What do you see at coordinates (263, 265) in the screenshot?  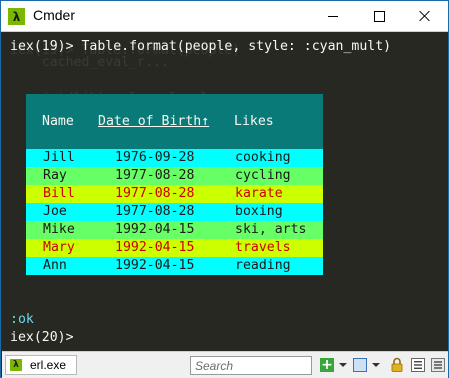 I see `cell-likes: reading` at bounding box center [263, 265].